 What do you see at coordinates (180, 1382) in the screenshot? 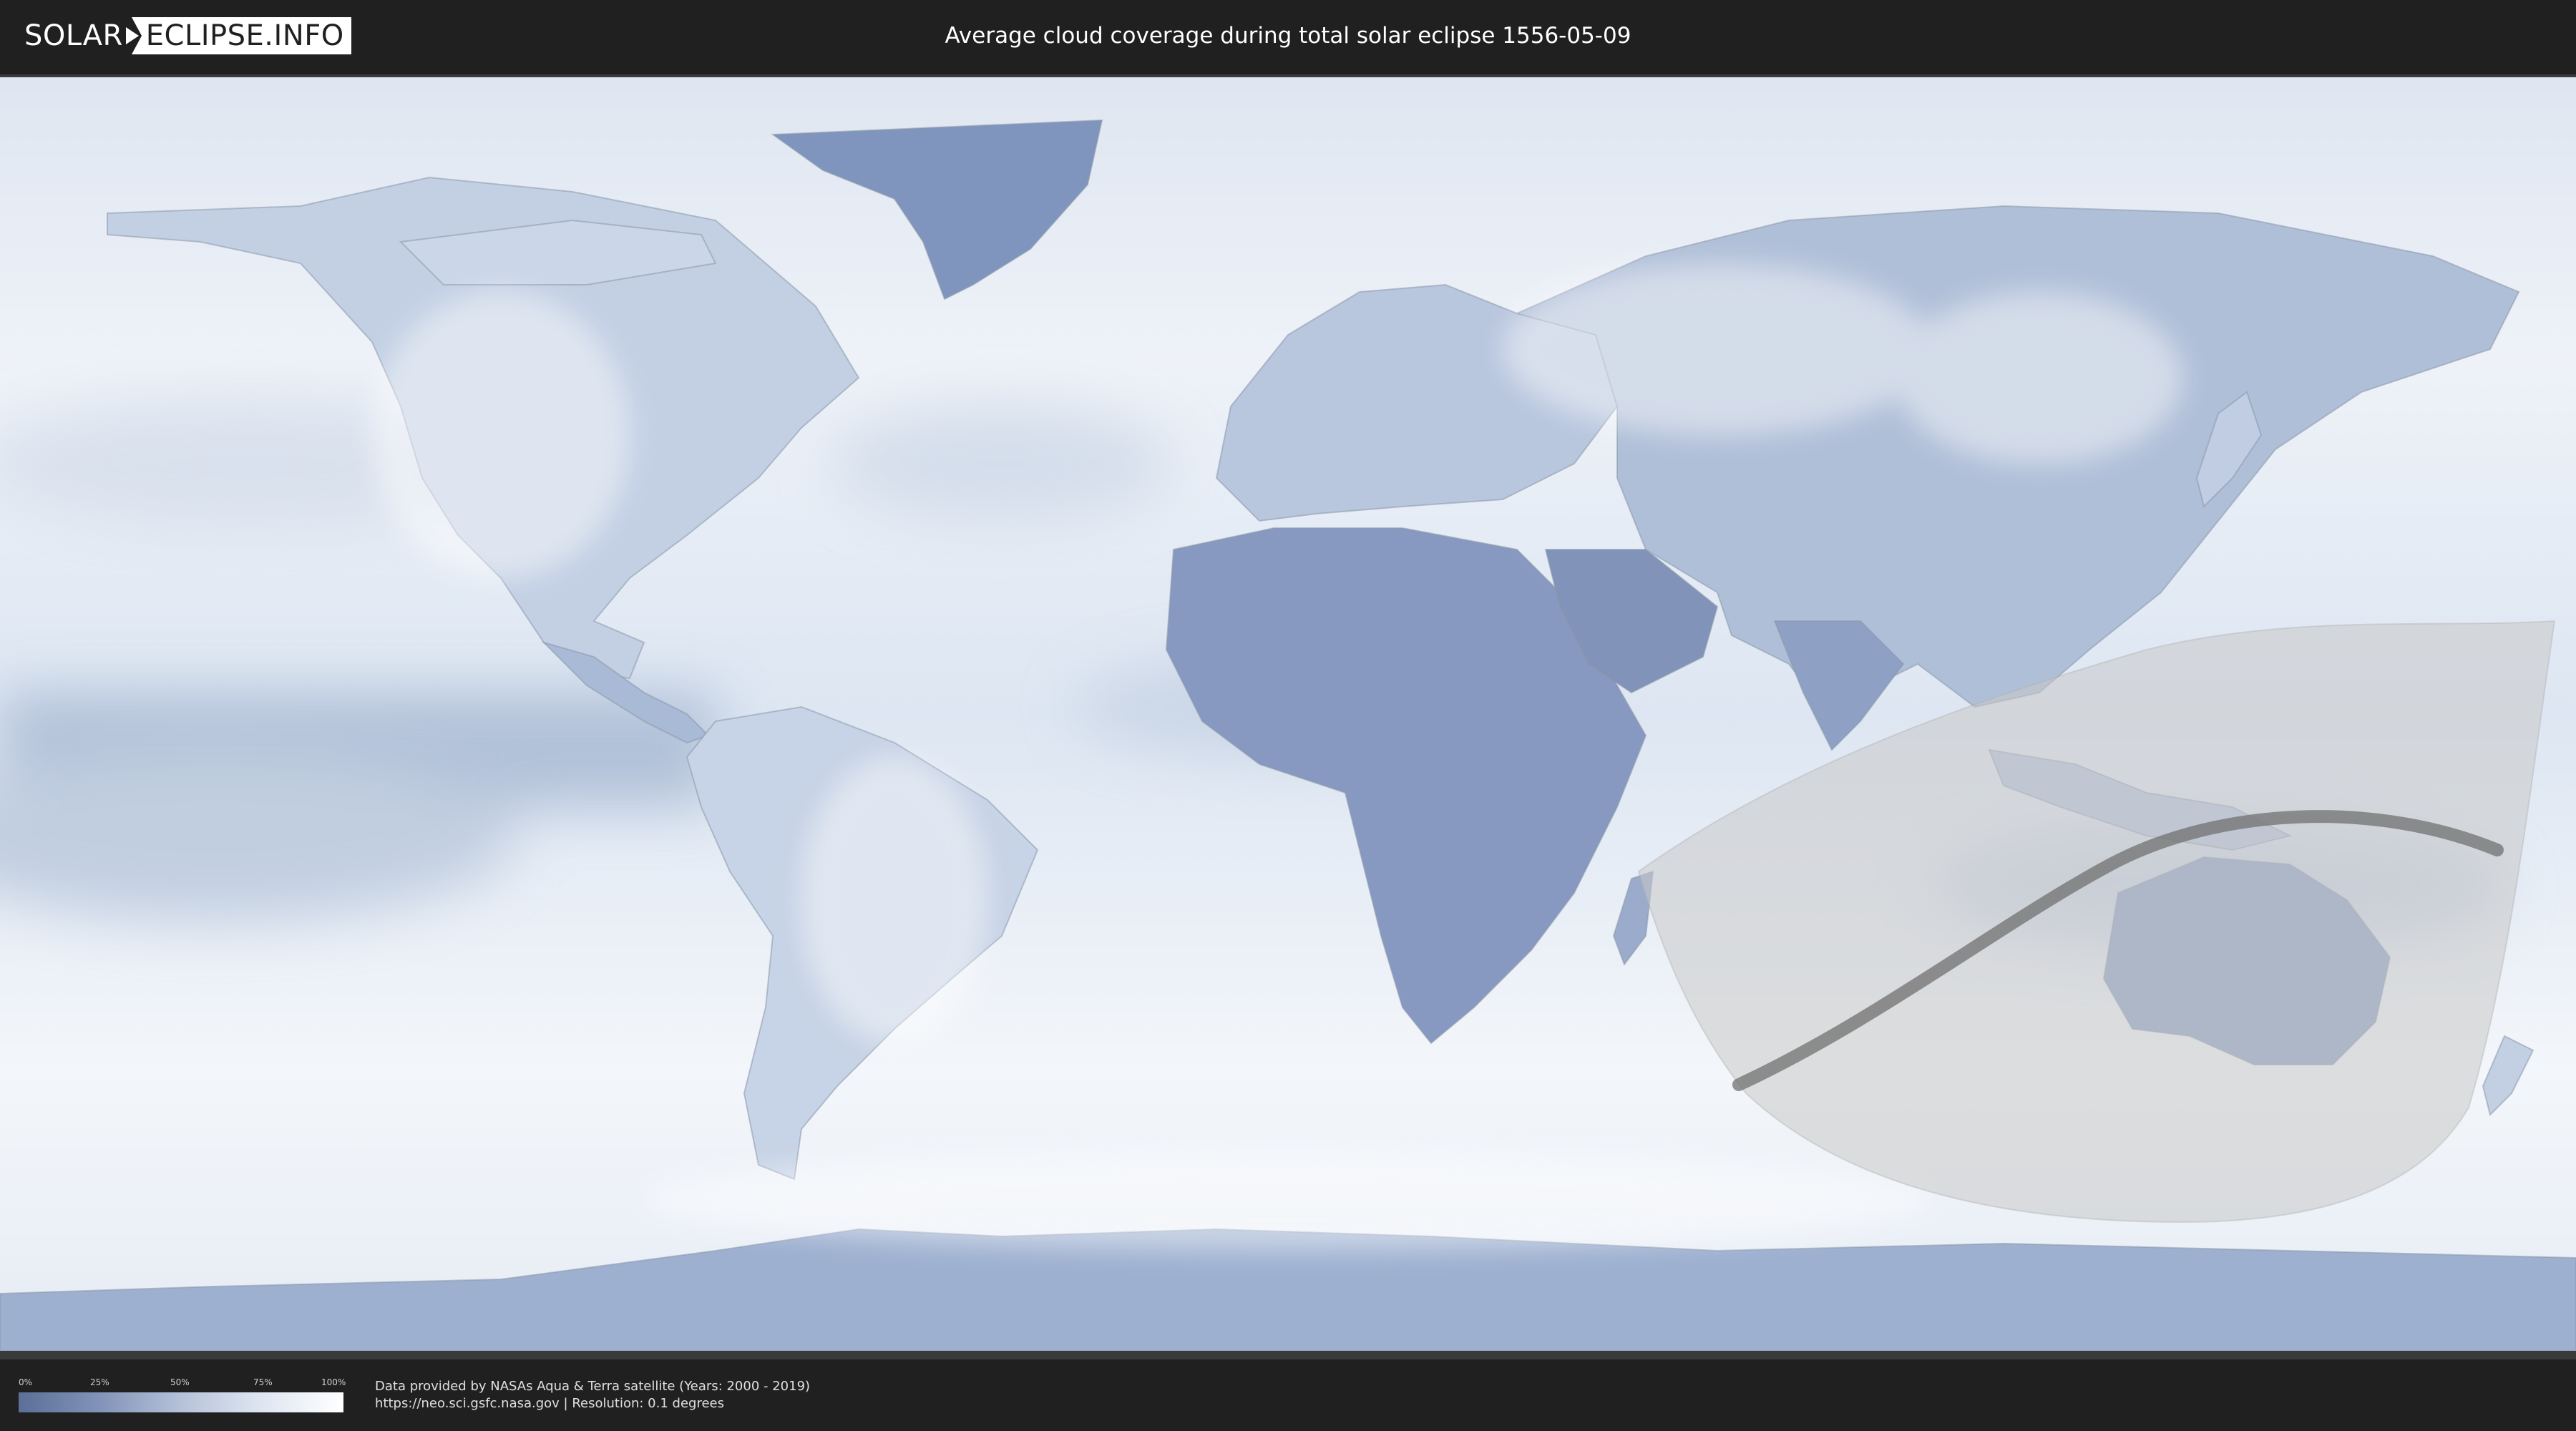
I see `legend-tick-50: 50%` at bounding box center [180, 1382].